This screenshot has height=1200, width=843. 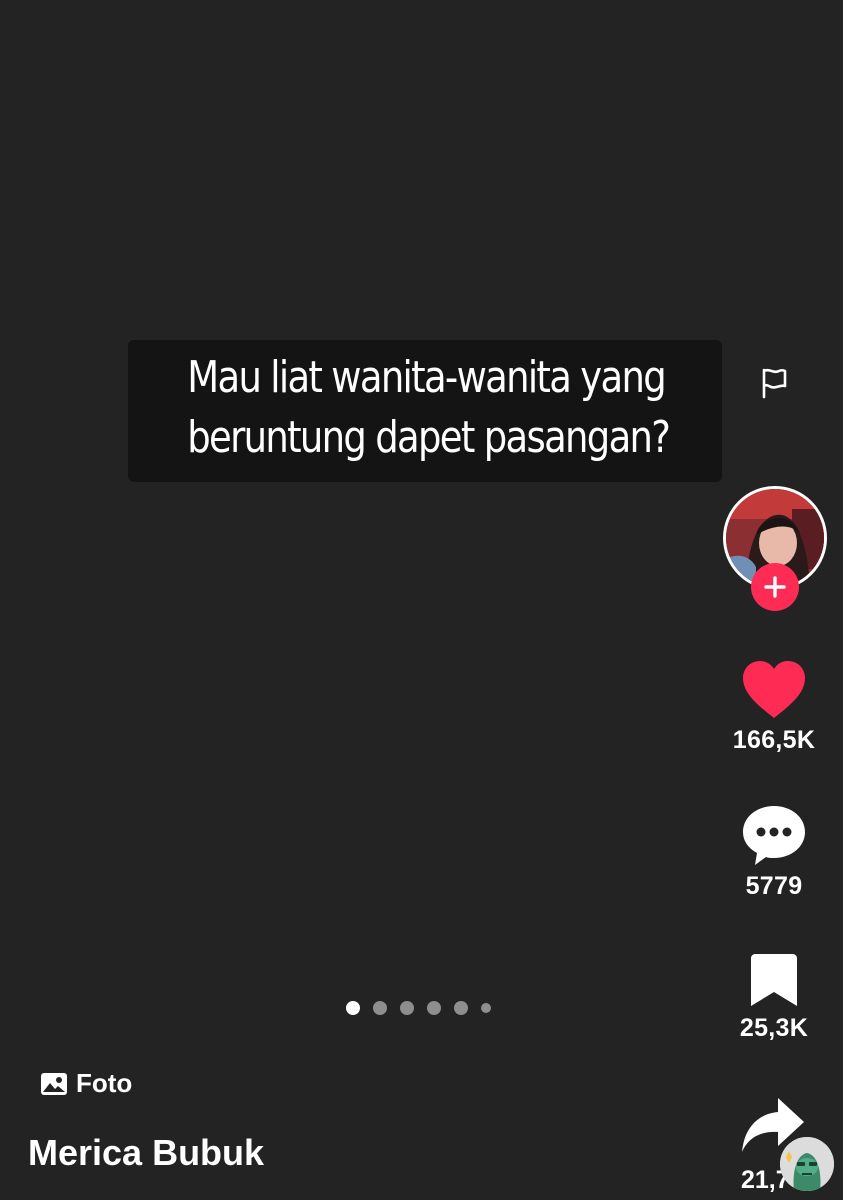 I want to click on comment-count: 5779, so click(x=774, y=886).